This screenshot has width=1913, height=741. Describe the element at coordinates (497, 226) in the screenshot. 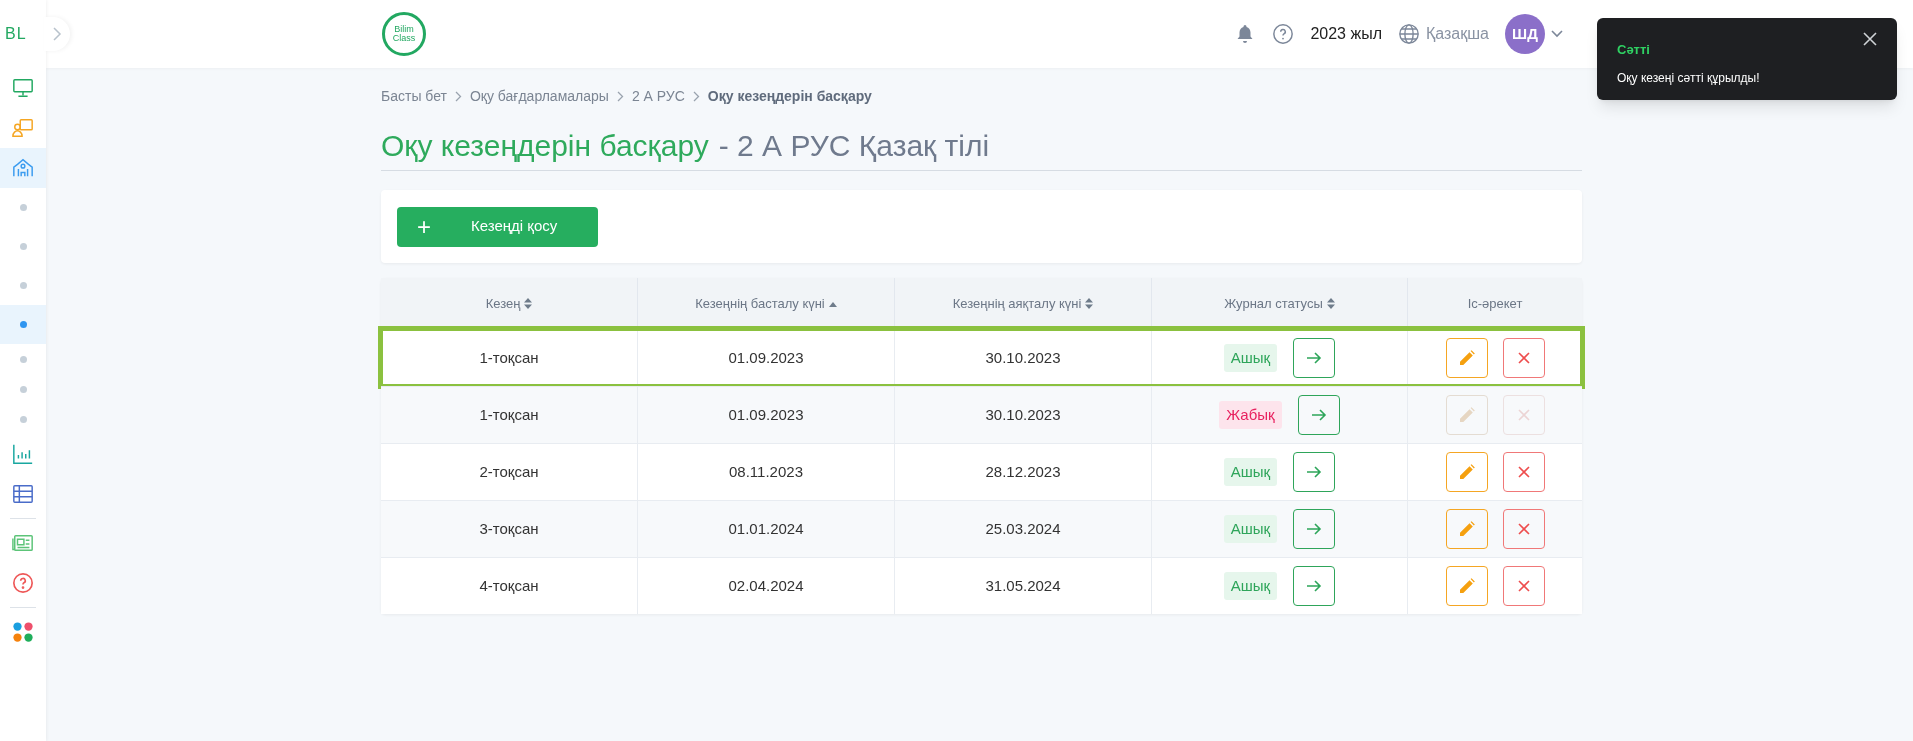

I see `add-period-button: + Кезеңді қосу` at that location.